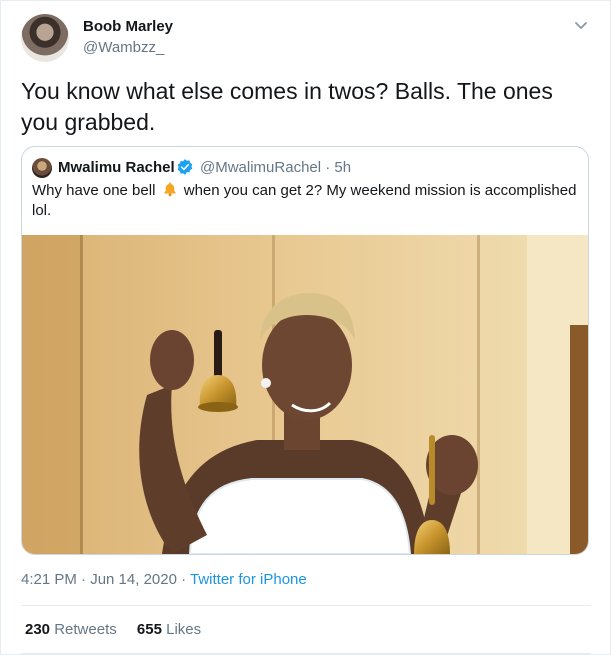  I want to click on quoted-author-avatar, so click(42, 168).